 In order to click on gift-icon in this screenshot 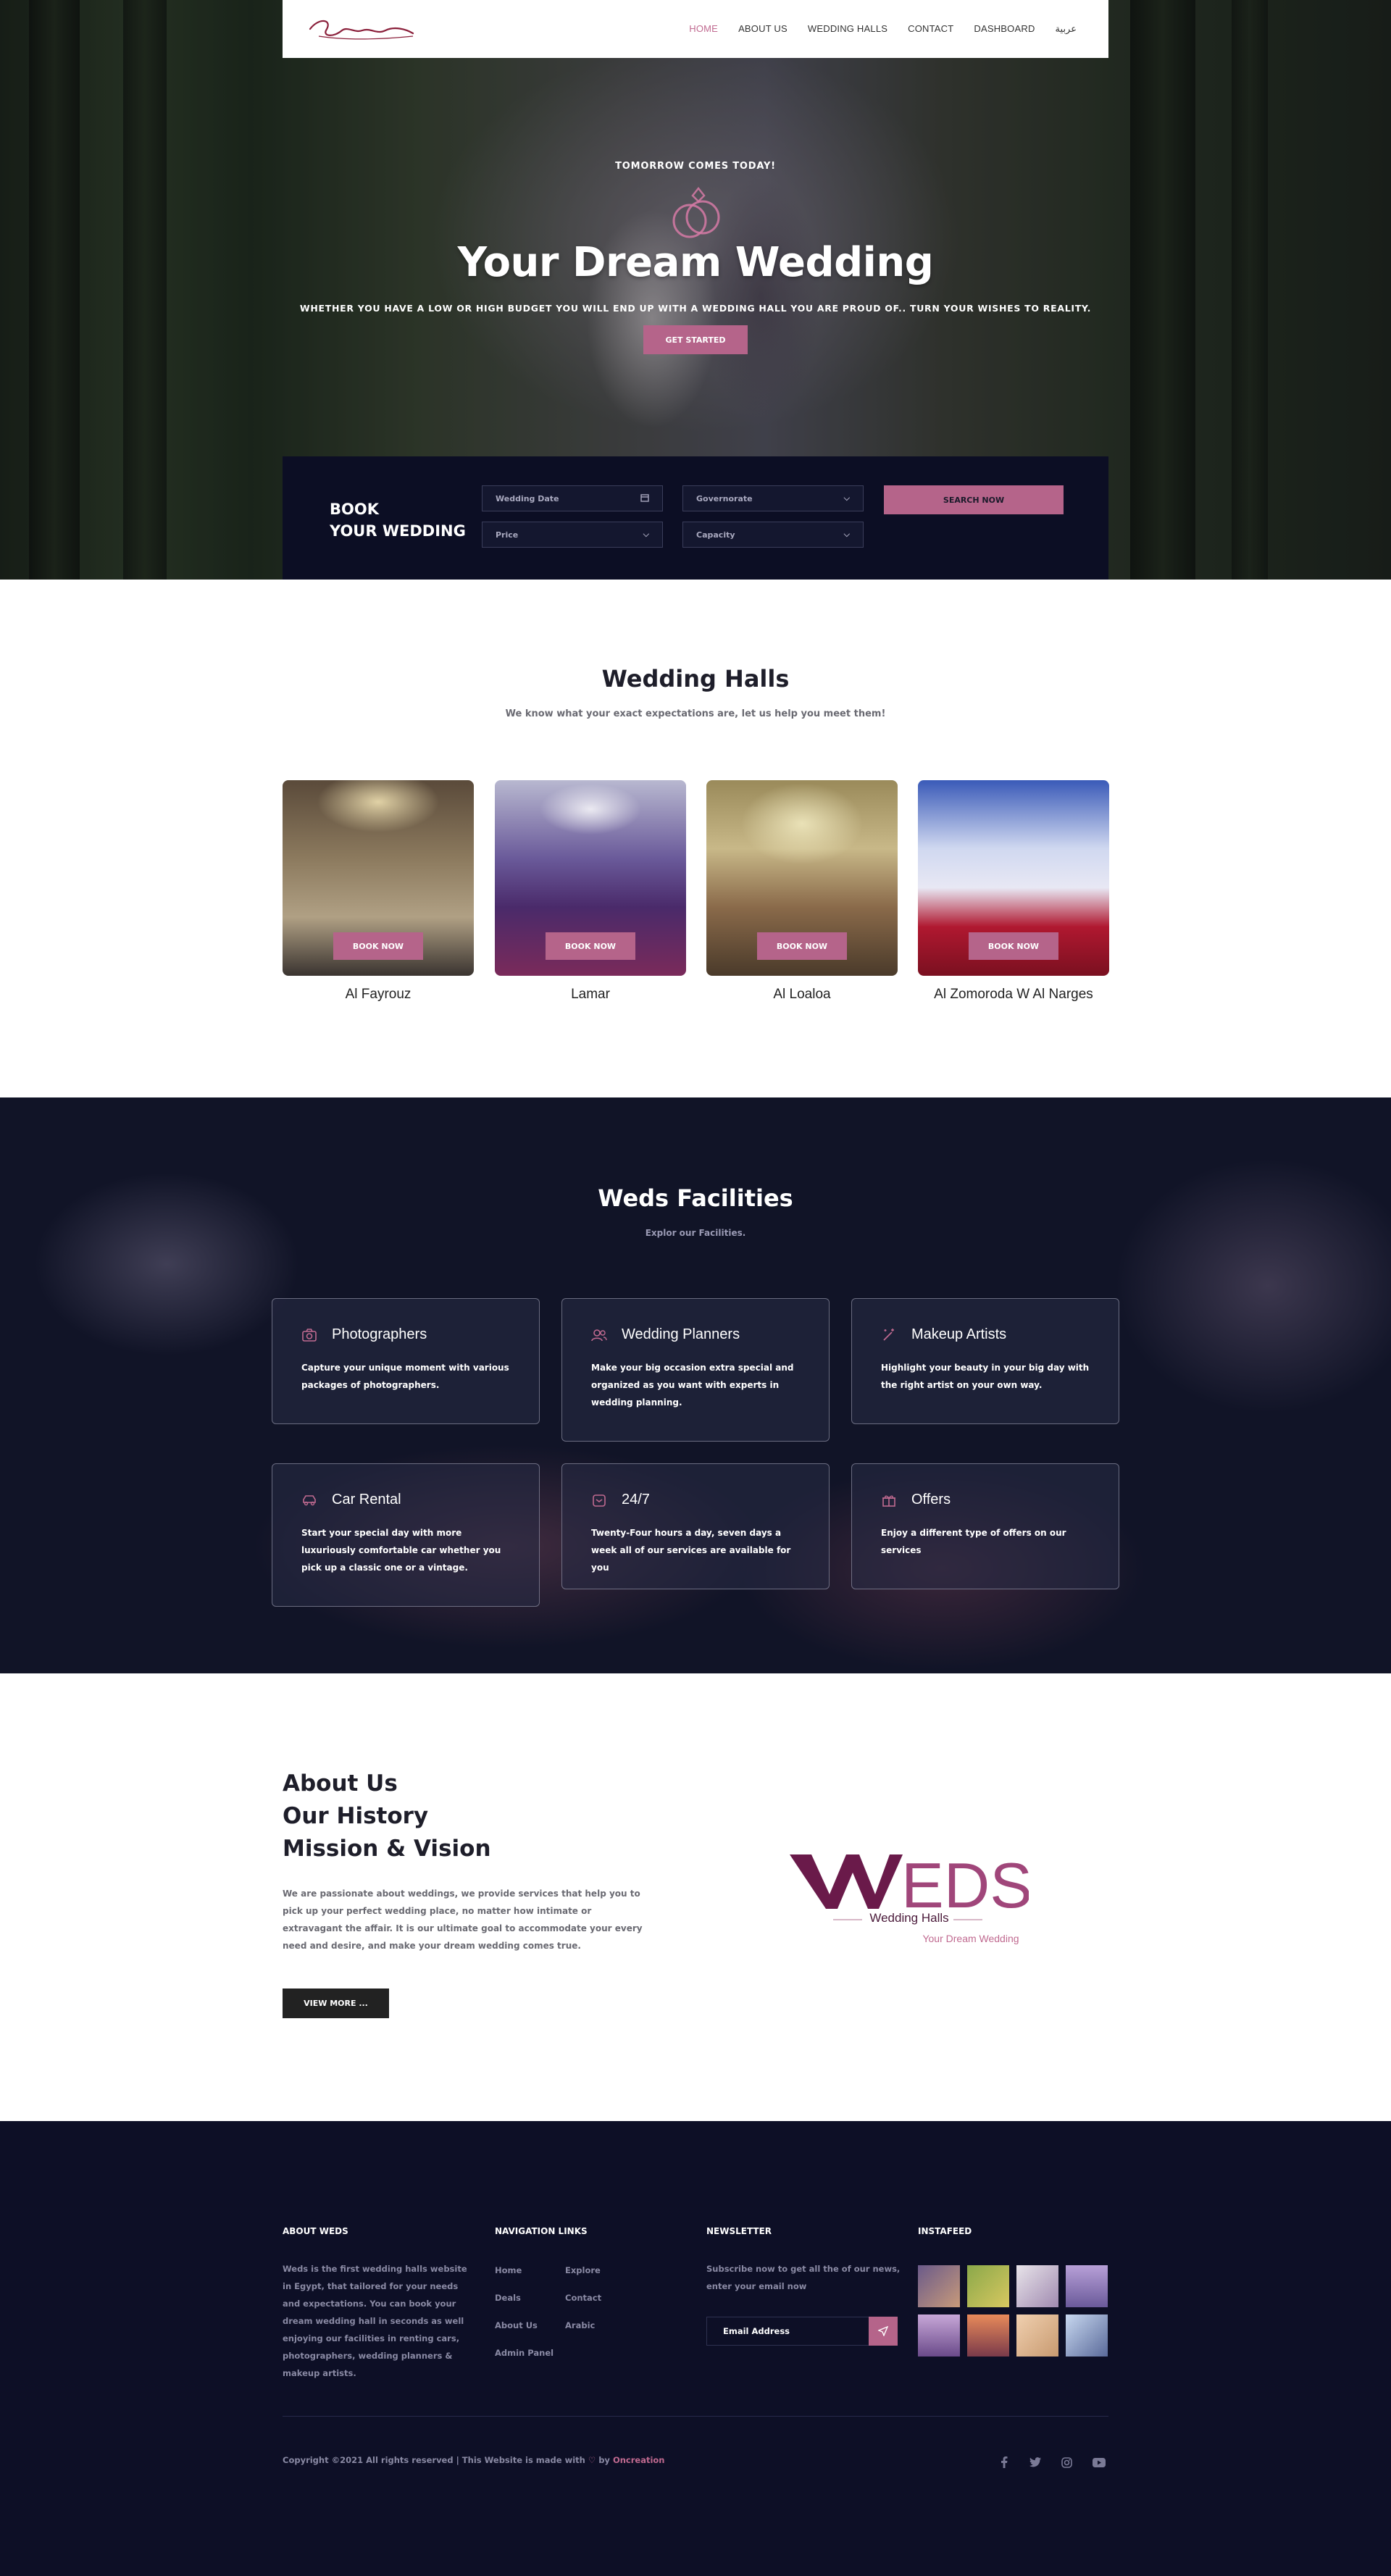, I will do `click(889, 1500)`.